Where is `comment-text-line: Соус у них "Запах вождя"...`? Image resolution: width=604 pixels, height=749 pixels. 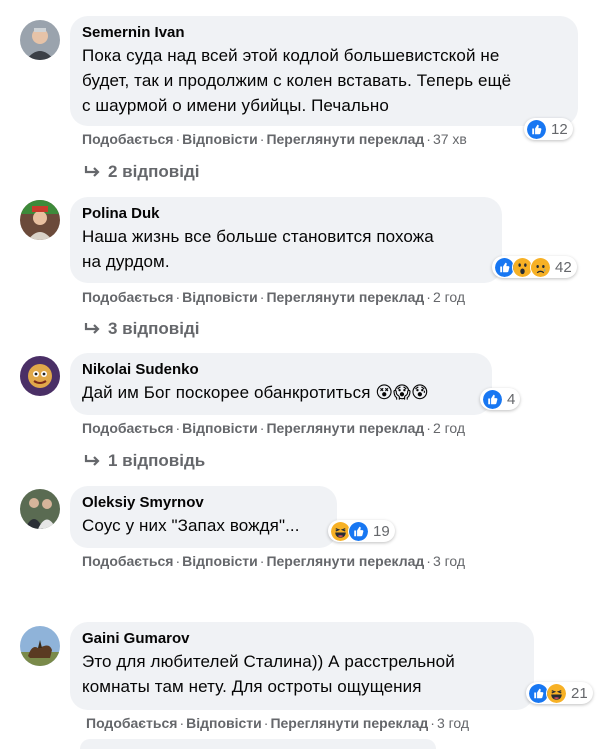 comment-text-line: Соус у них "Запах вождя"... is located at coordinates (191, 525).